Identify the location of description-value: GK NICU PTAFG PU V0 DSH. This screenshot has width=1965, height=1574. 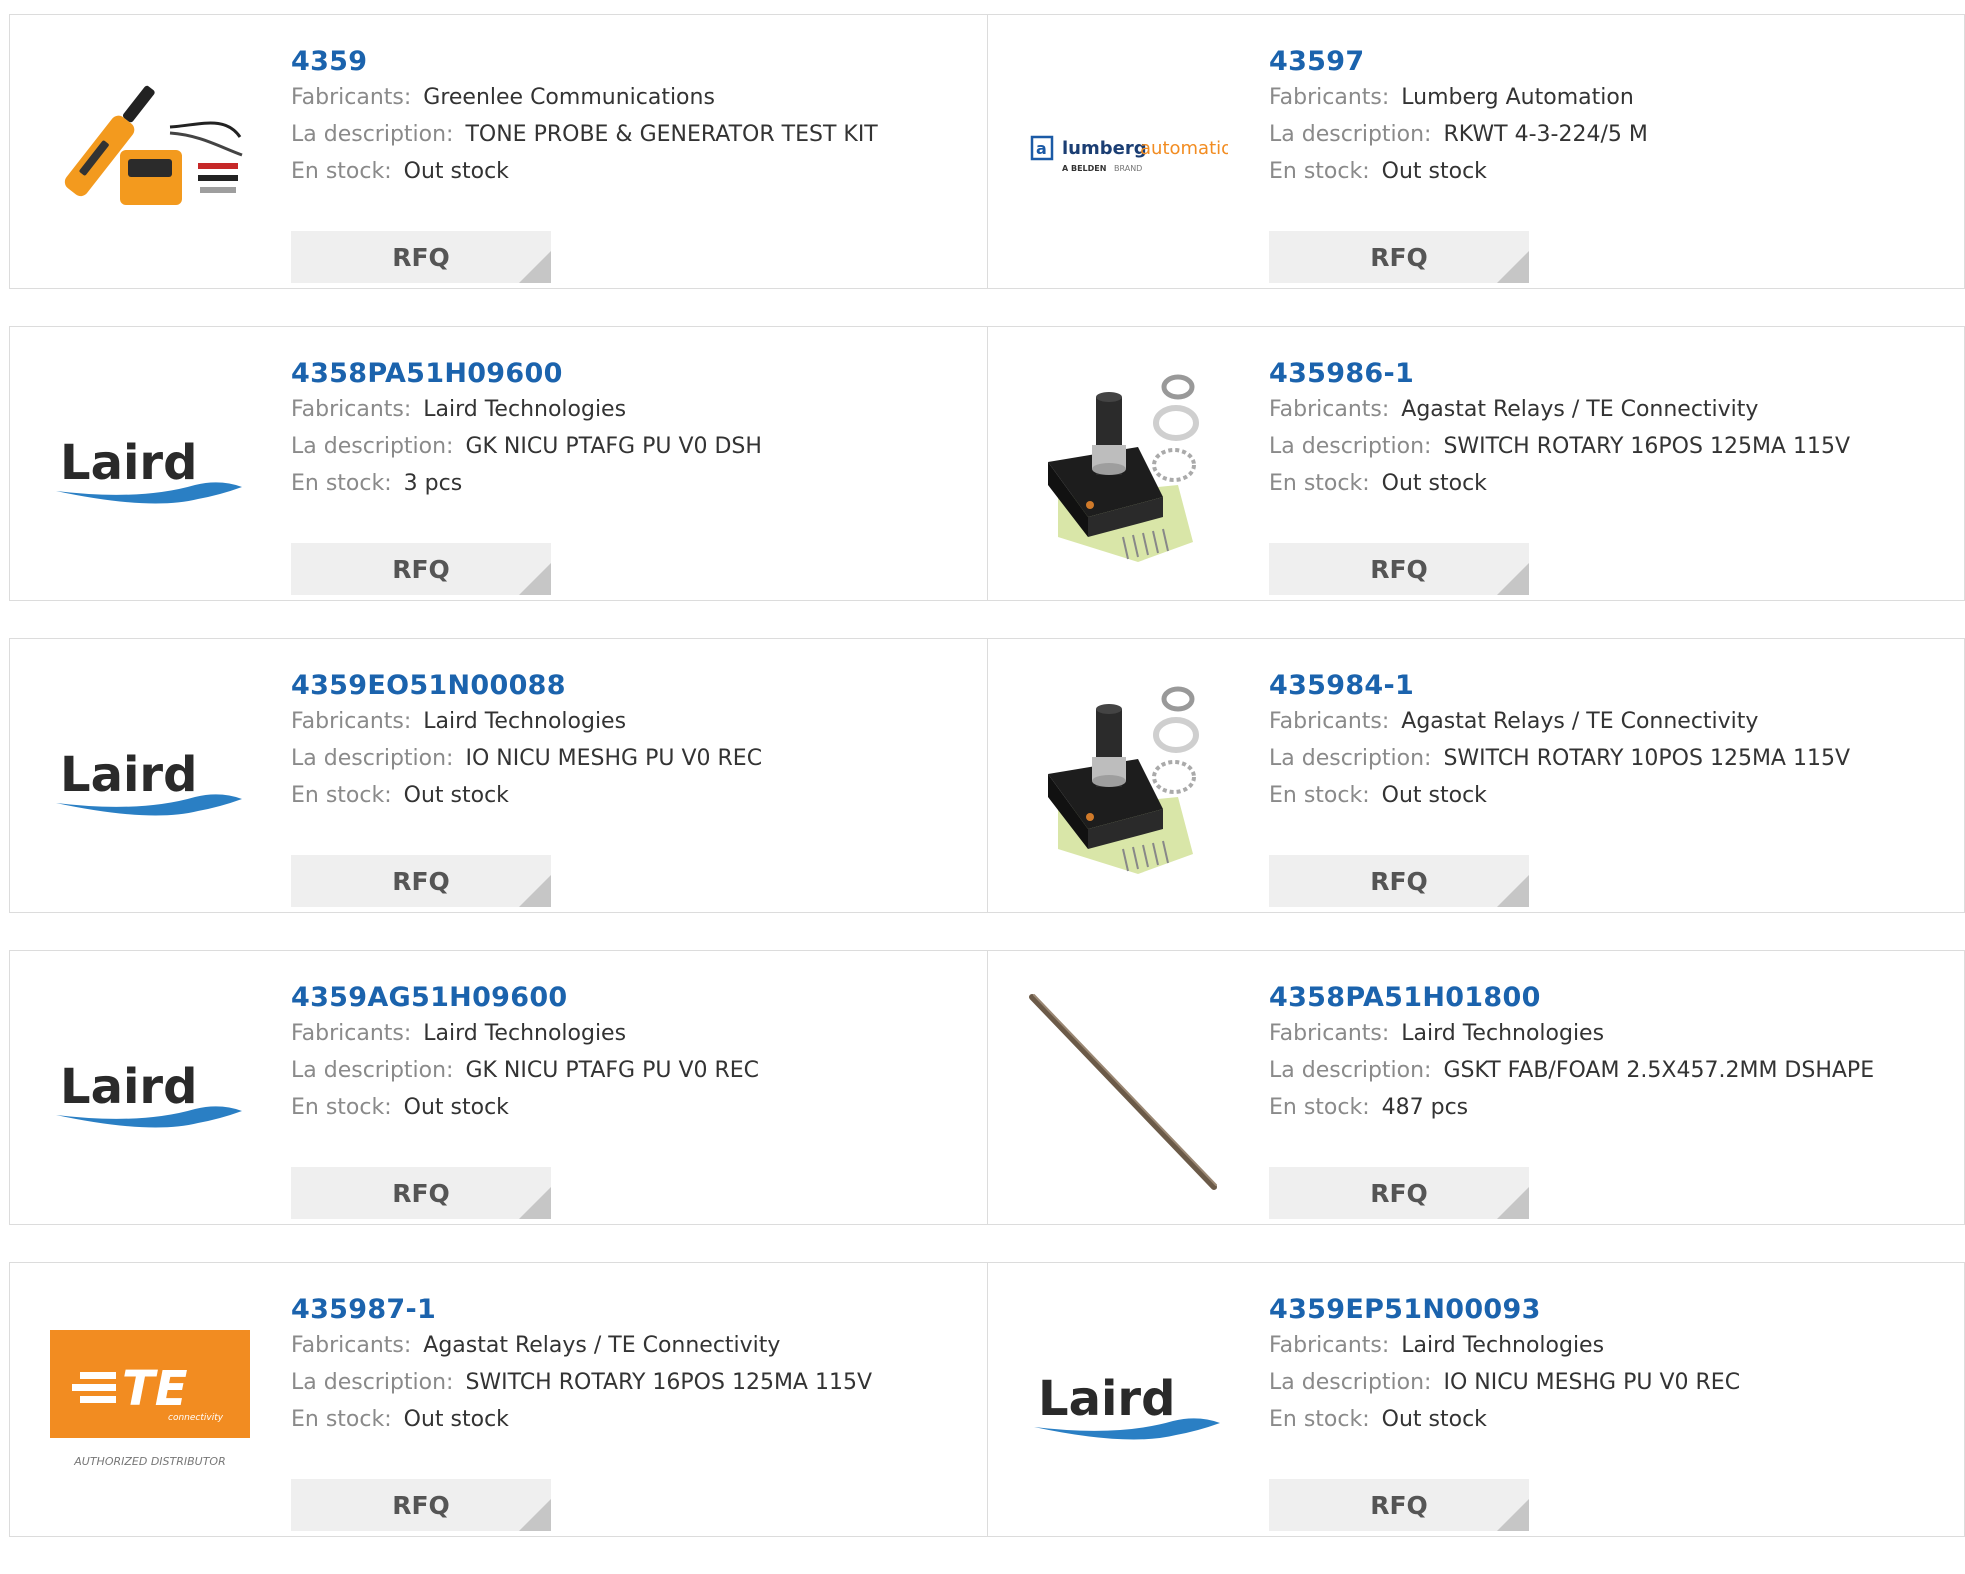
(613, 446).